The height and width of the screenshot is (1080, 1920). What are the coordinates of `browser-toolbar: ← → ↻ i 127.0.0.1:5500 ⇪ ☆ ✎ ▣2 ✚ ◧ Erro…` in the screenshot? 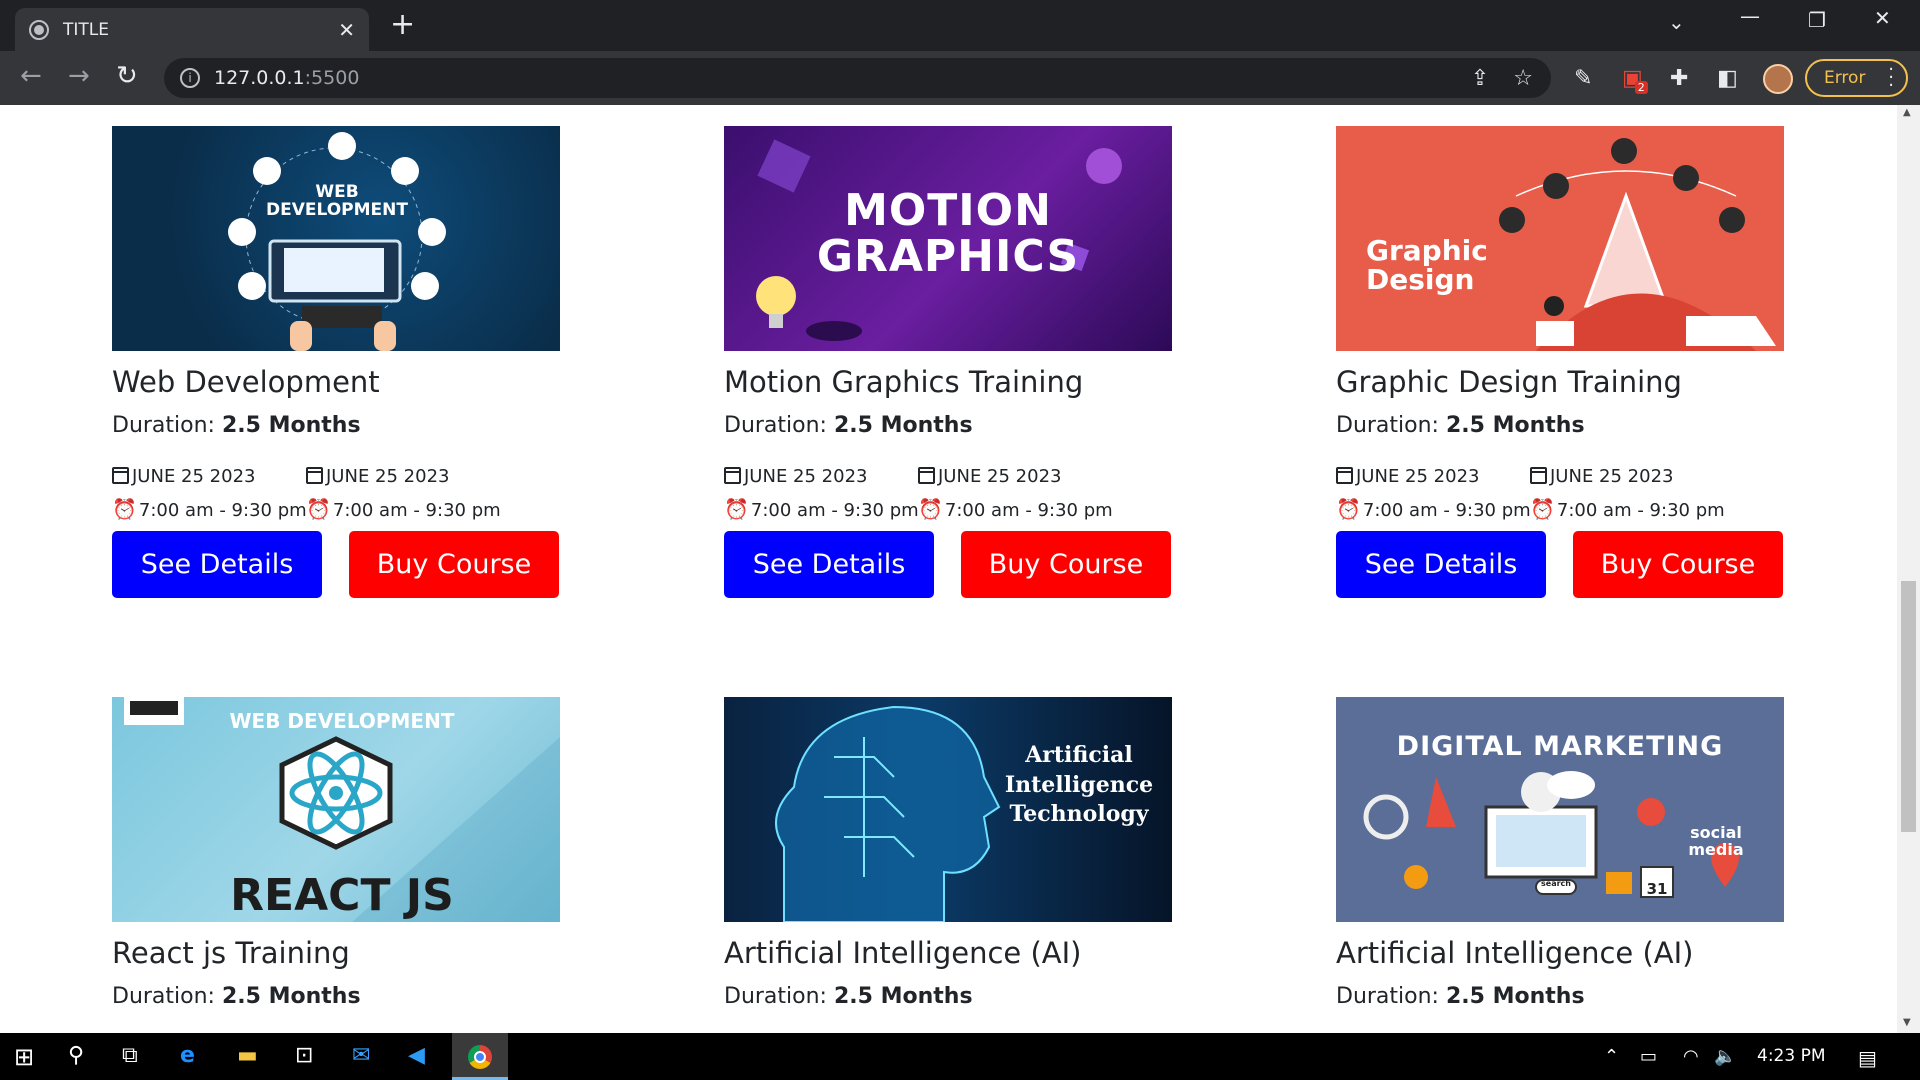 It's located at (960, 78).